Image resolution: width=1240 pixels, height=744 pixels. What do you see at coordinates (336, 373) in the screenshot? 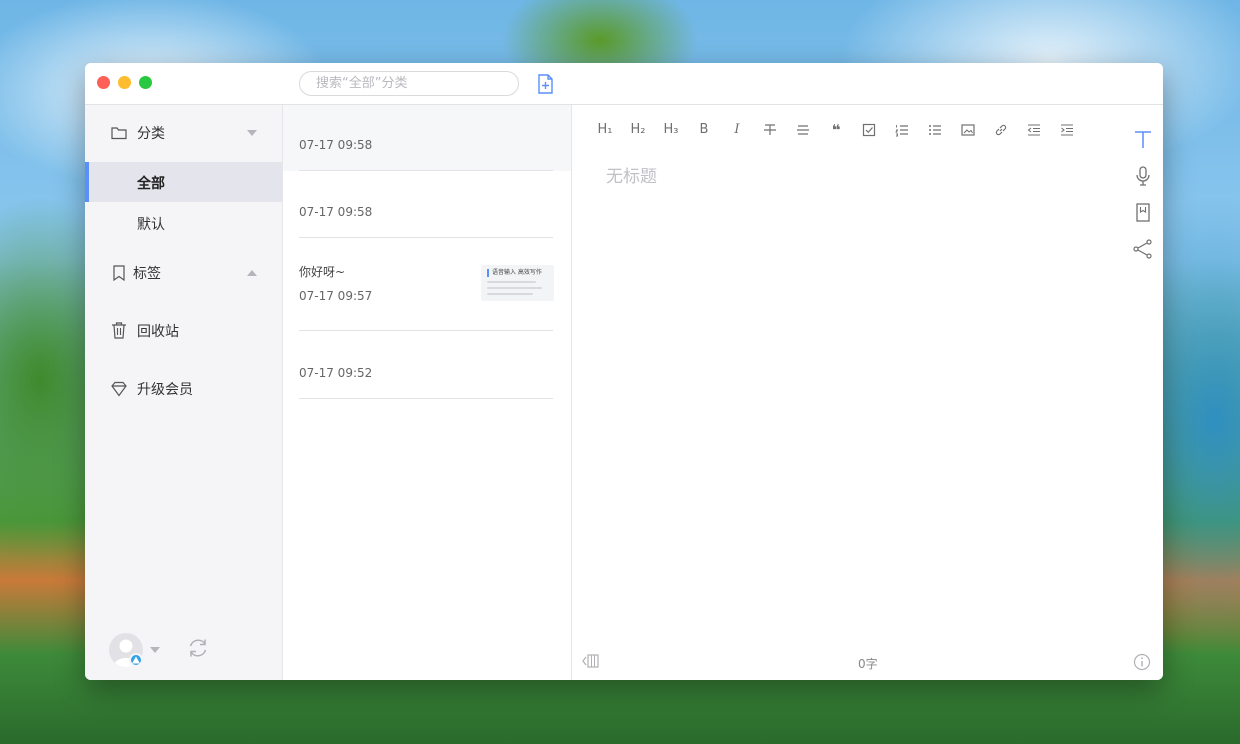
I see `note-date: 07-17 09:52` at bounding box center [336, 373].